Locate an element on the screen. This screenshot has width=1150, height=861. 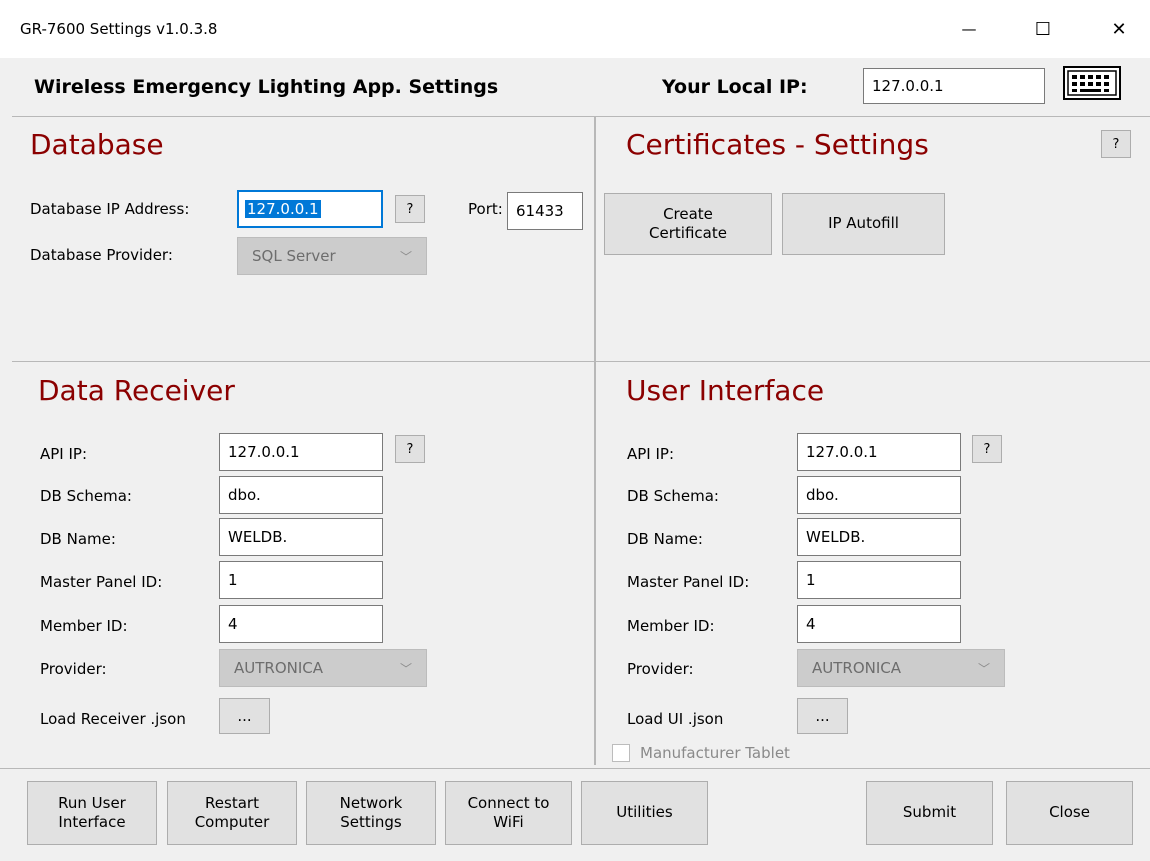
ui-help-button: ? is located at coordinates (987, 449).